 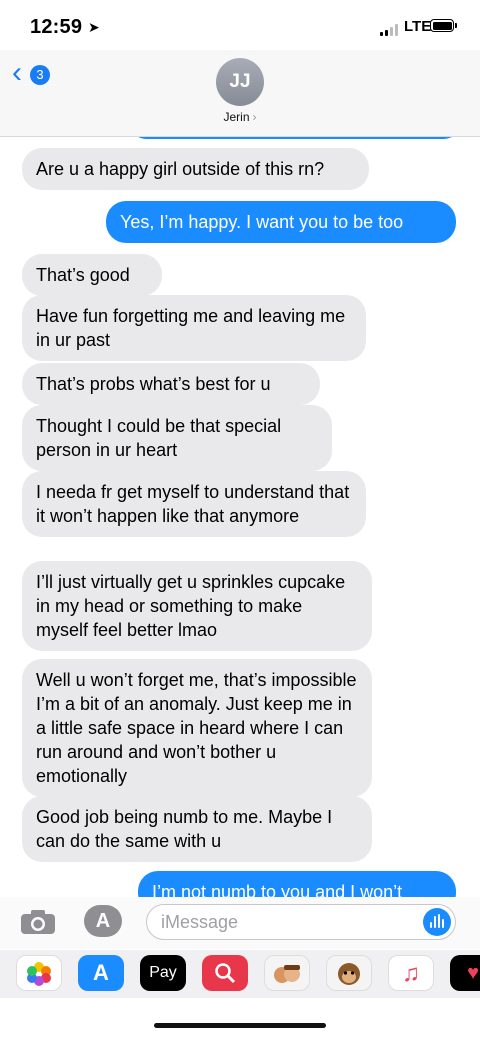 What do you see at coordinates (349, 973) in the screenshot?
I see `animoji-icon` at bounding box center [349, 973].